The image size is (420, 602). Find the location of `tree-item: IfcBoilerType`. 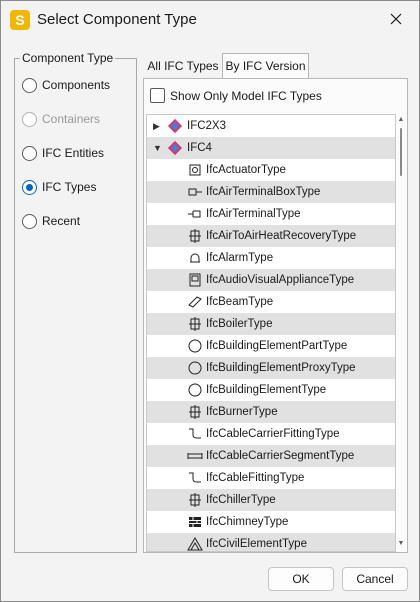

tree-item: IfcBoilerType is located at coordinates (271, 324).